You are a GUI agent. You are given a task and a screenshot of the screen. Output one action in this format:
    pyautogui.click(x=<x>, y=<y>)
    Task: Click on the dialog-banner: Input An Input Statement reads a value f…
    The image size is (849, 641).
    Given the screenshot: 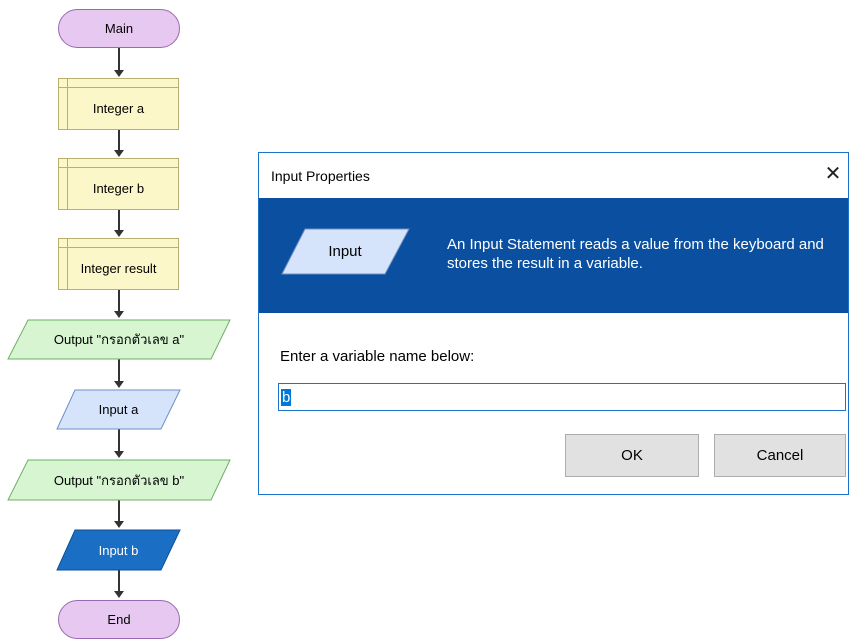 What is the action you would take?
    pyautogui.click(x=553, y=255)
    